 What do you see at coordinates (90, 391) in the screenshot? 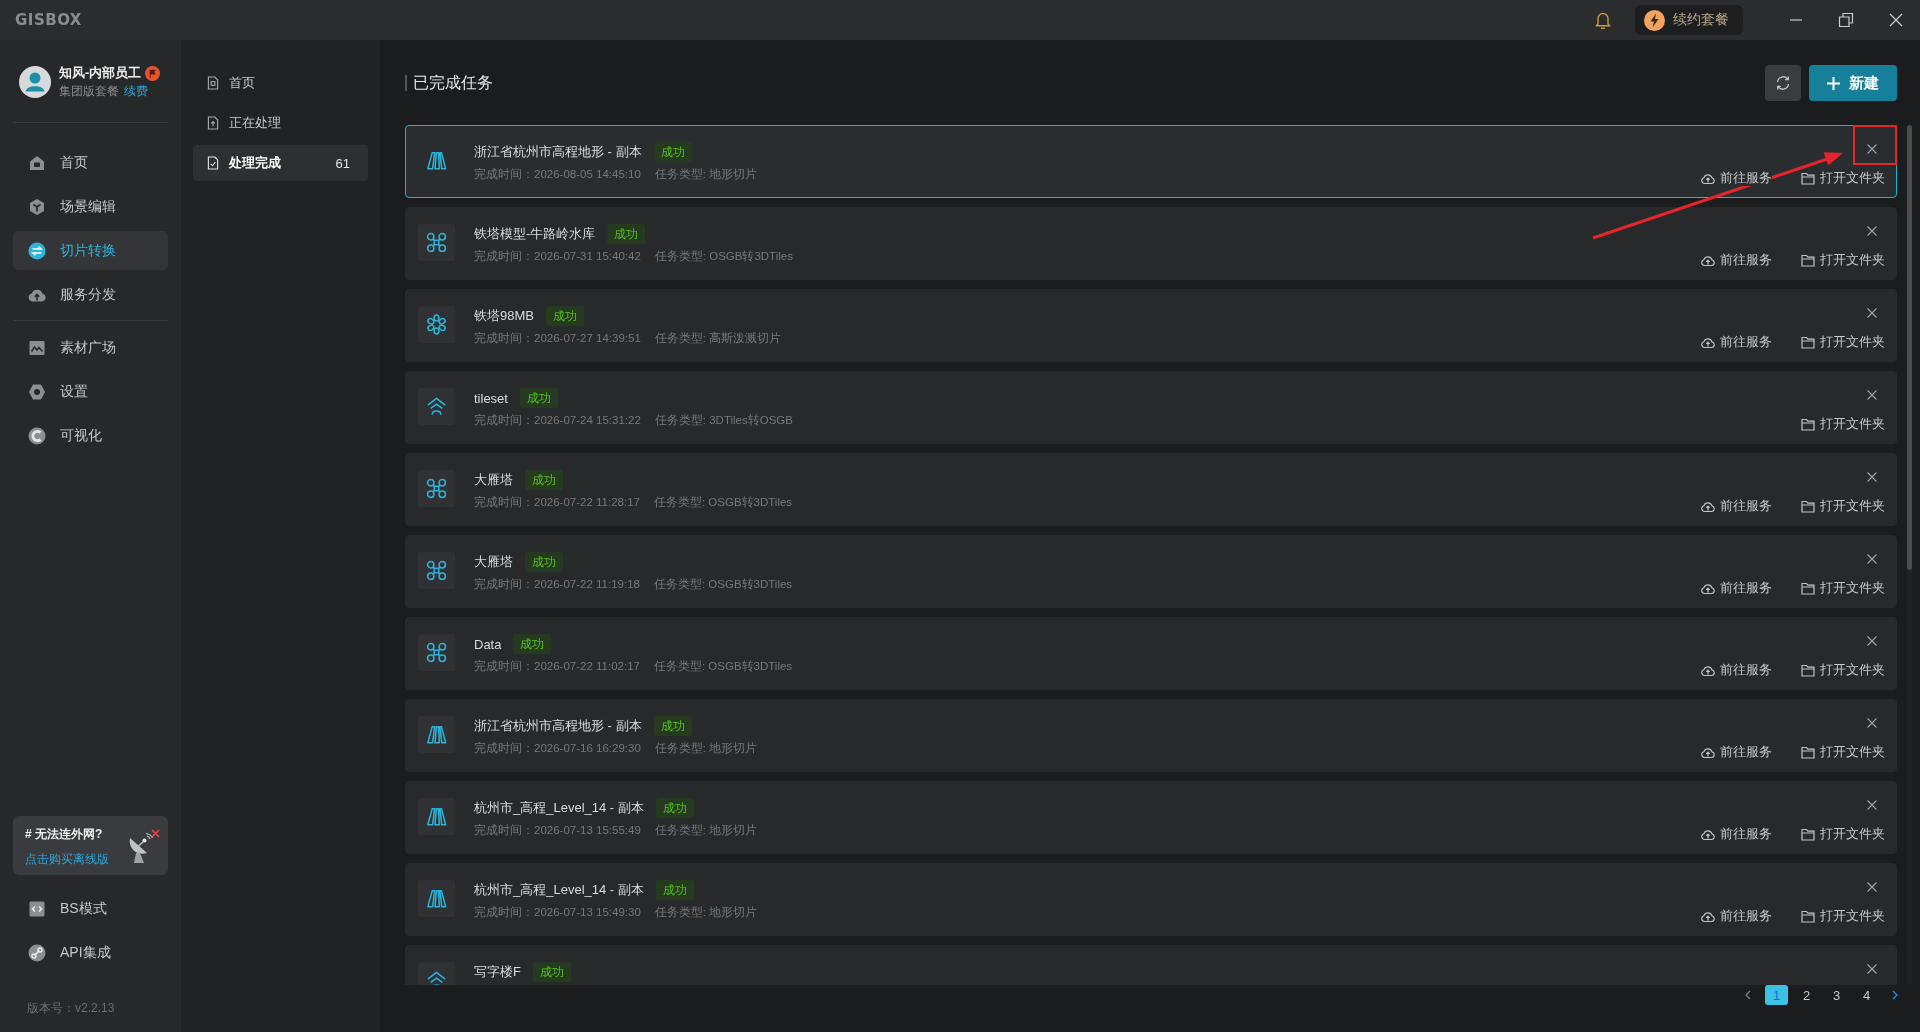
I see `nav-item: 设置` at bounding box center [90, 391].